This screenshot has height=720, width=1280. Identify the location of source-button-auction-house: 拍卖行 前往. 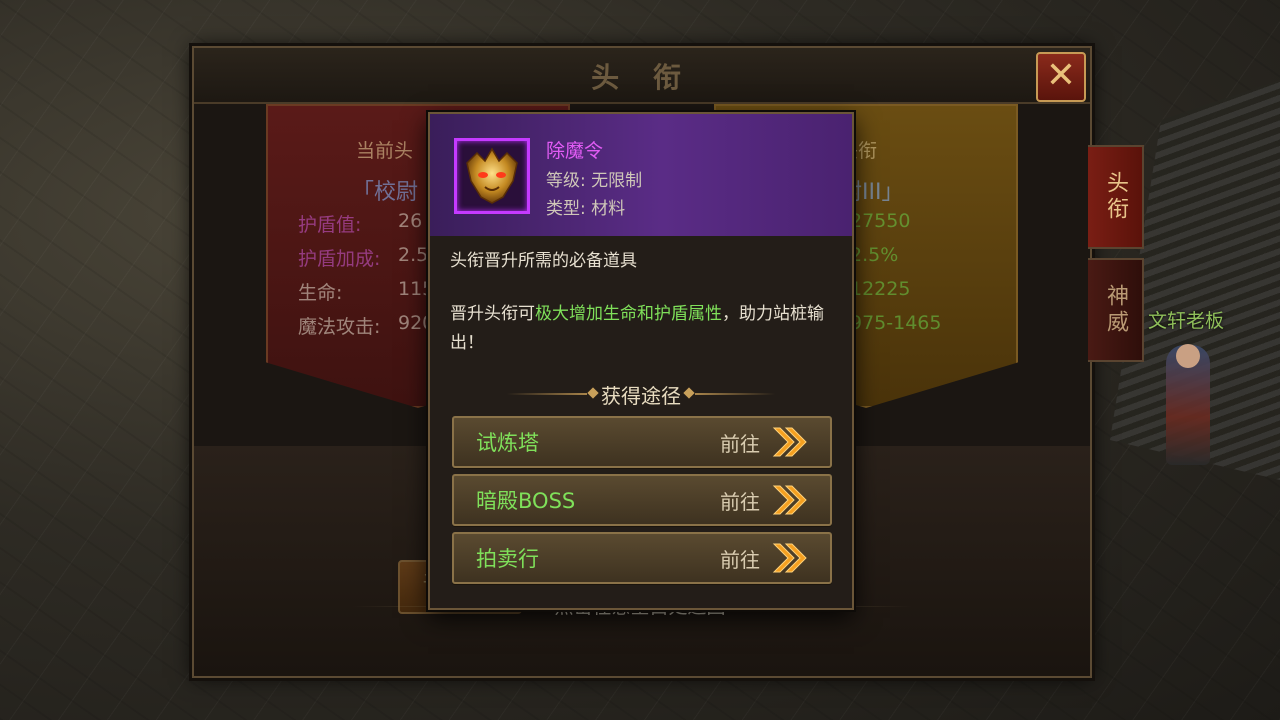
(642, 558).